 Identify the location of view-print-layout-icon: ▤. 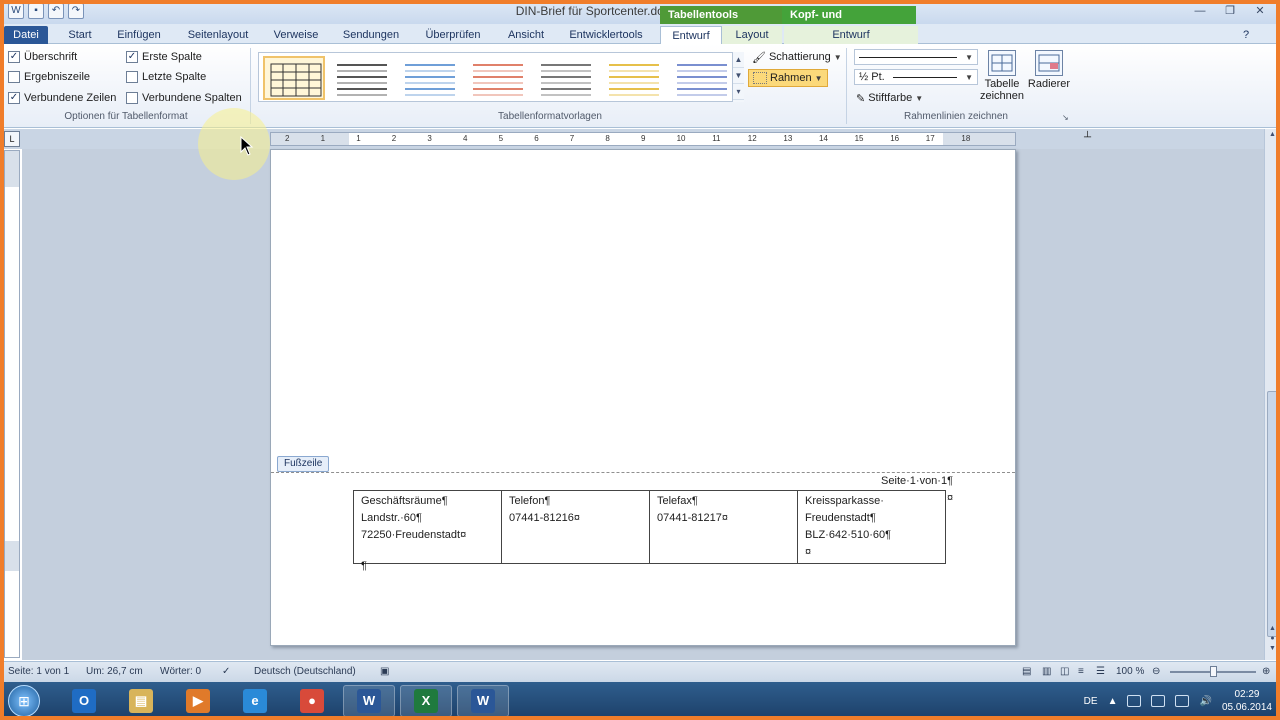
(1026, 671).